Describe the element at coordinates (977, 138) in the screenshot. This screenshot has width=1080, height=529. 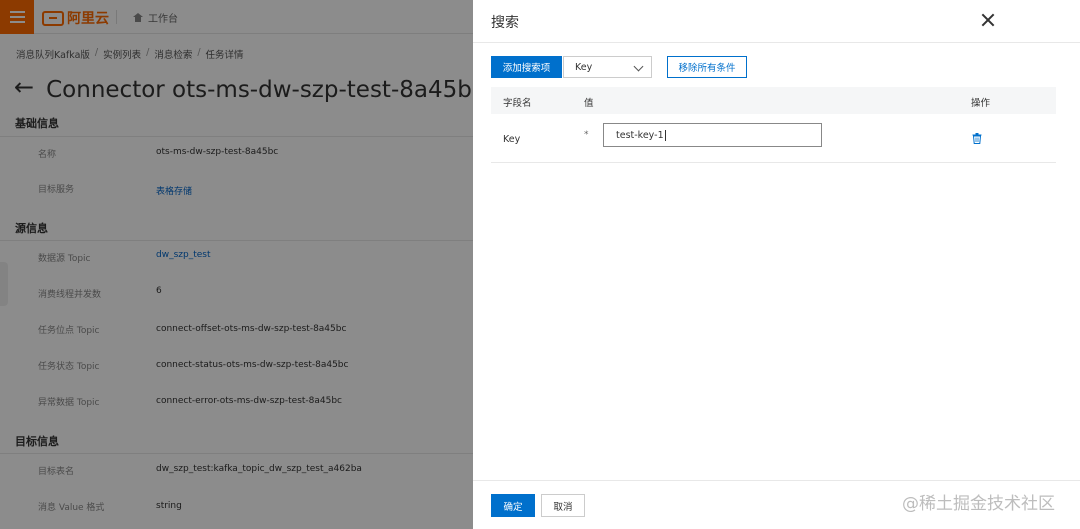
I see `delete-icon` at that location.